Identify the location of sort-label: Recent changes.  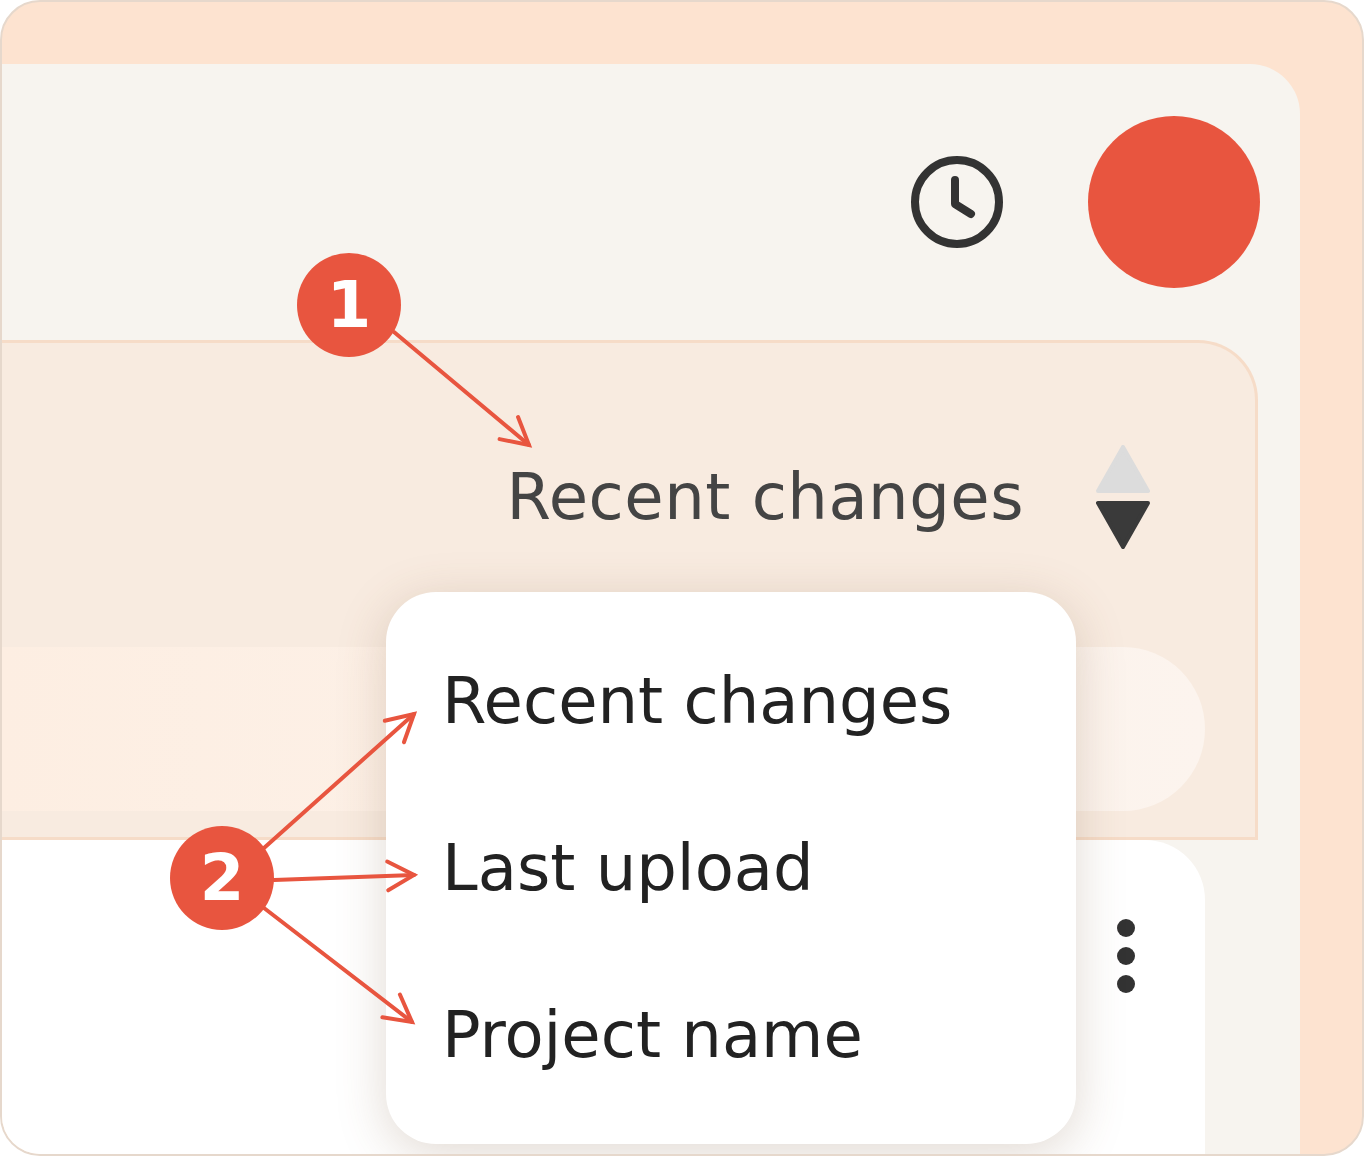
(765, 497).